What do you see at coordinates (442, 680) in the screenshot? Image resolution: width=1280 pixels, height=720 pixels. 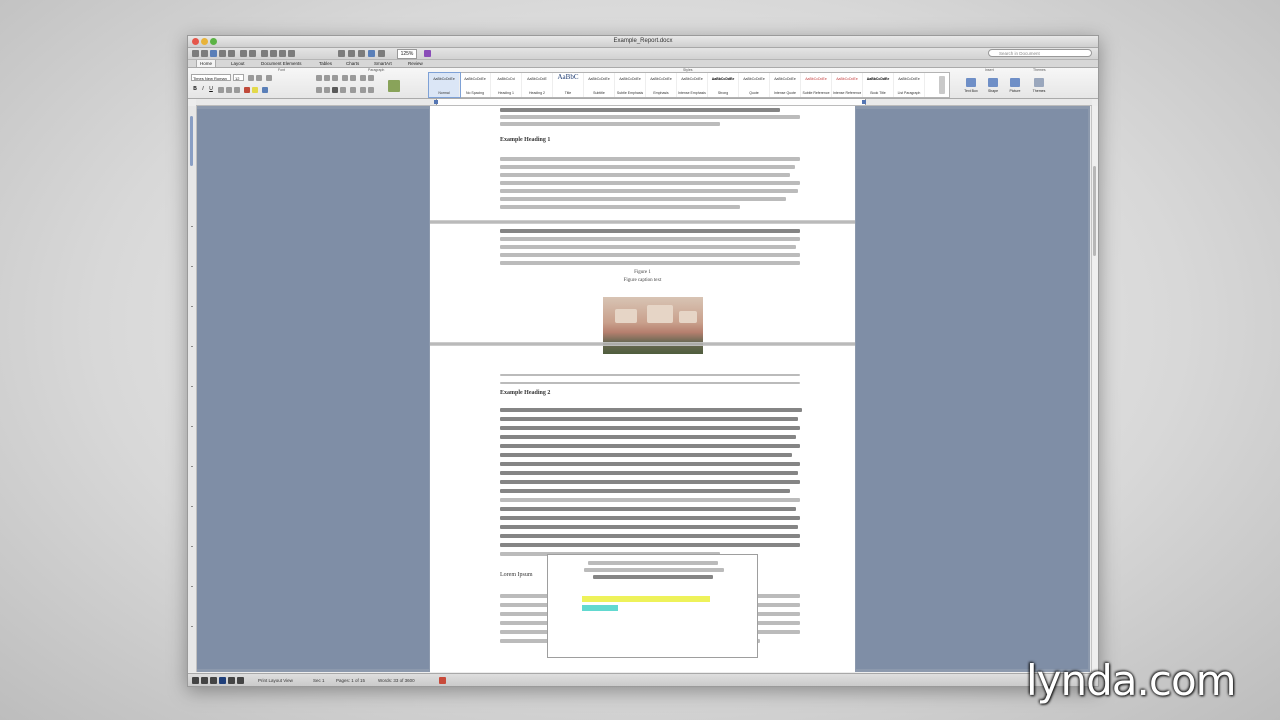 I see `spelling-check-icon` at bounding box center [442, 680].